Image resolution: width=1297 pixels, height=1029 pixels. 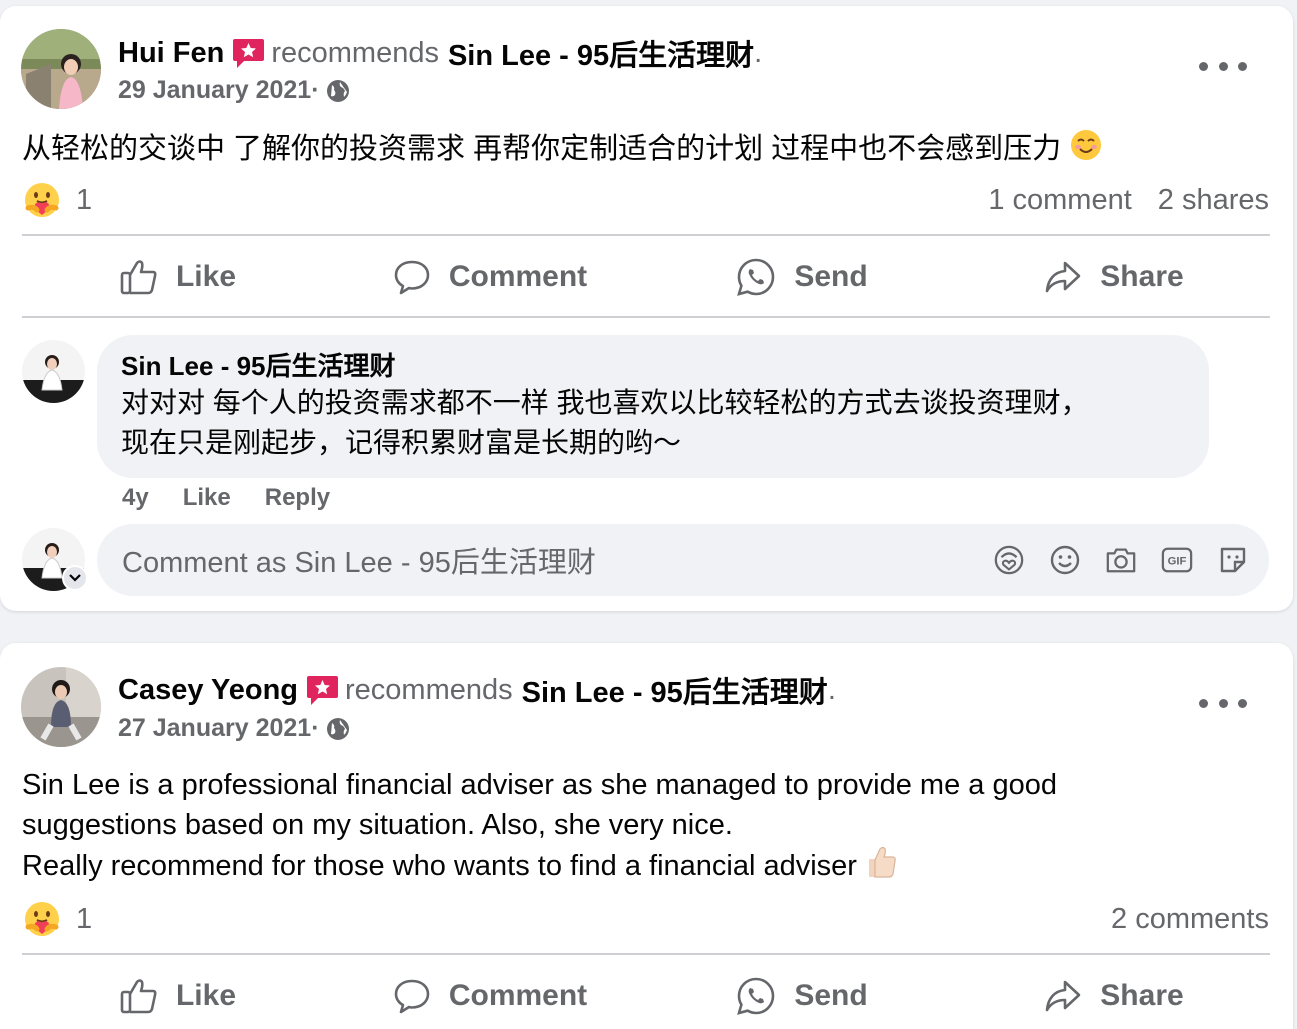 I want to click on post-date-line: 29 January 2021·, so click(x=234, y=90).